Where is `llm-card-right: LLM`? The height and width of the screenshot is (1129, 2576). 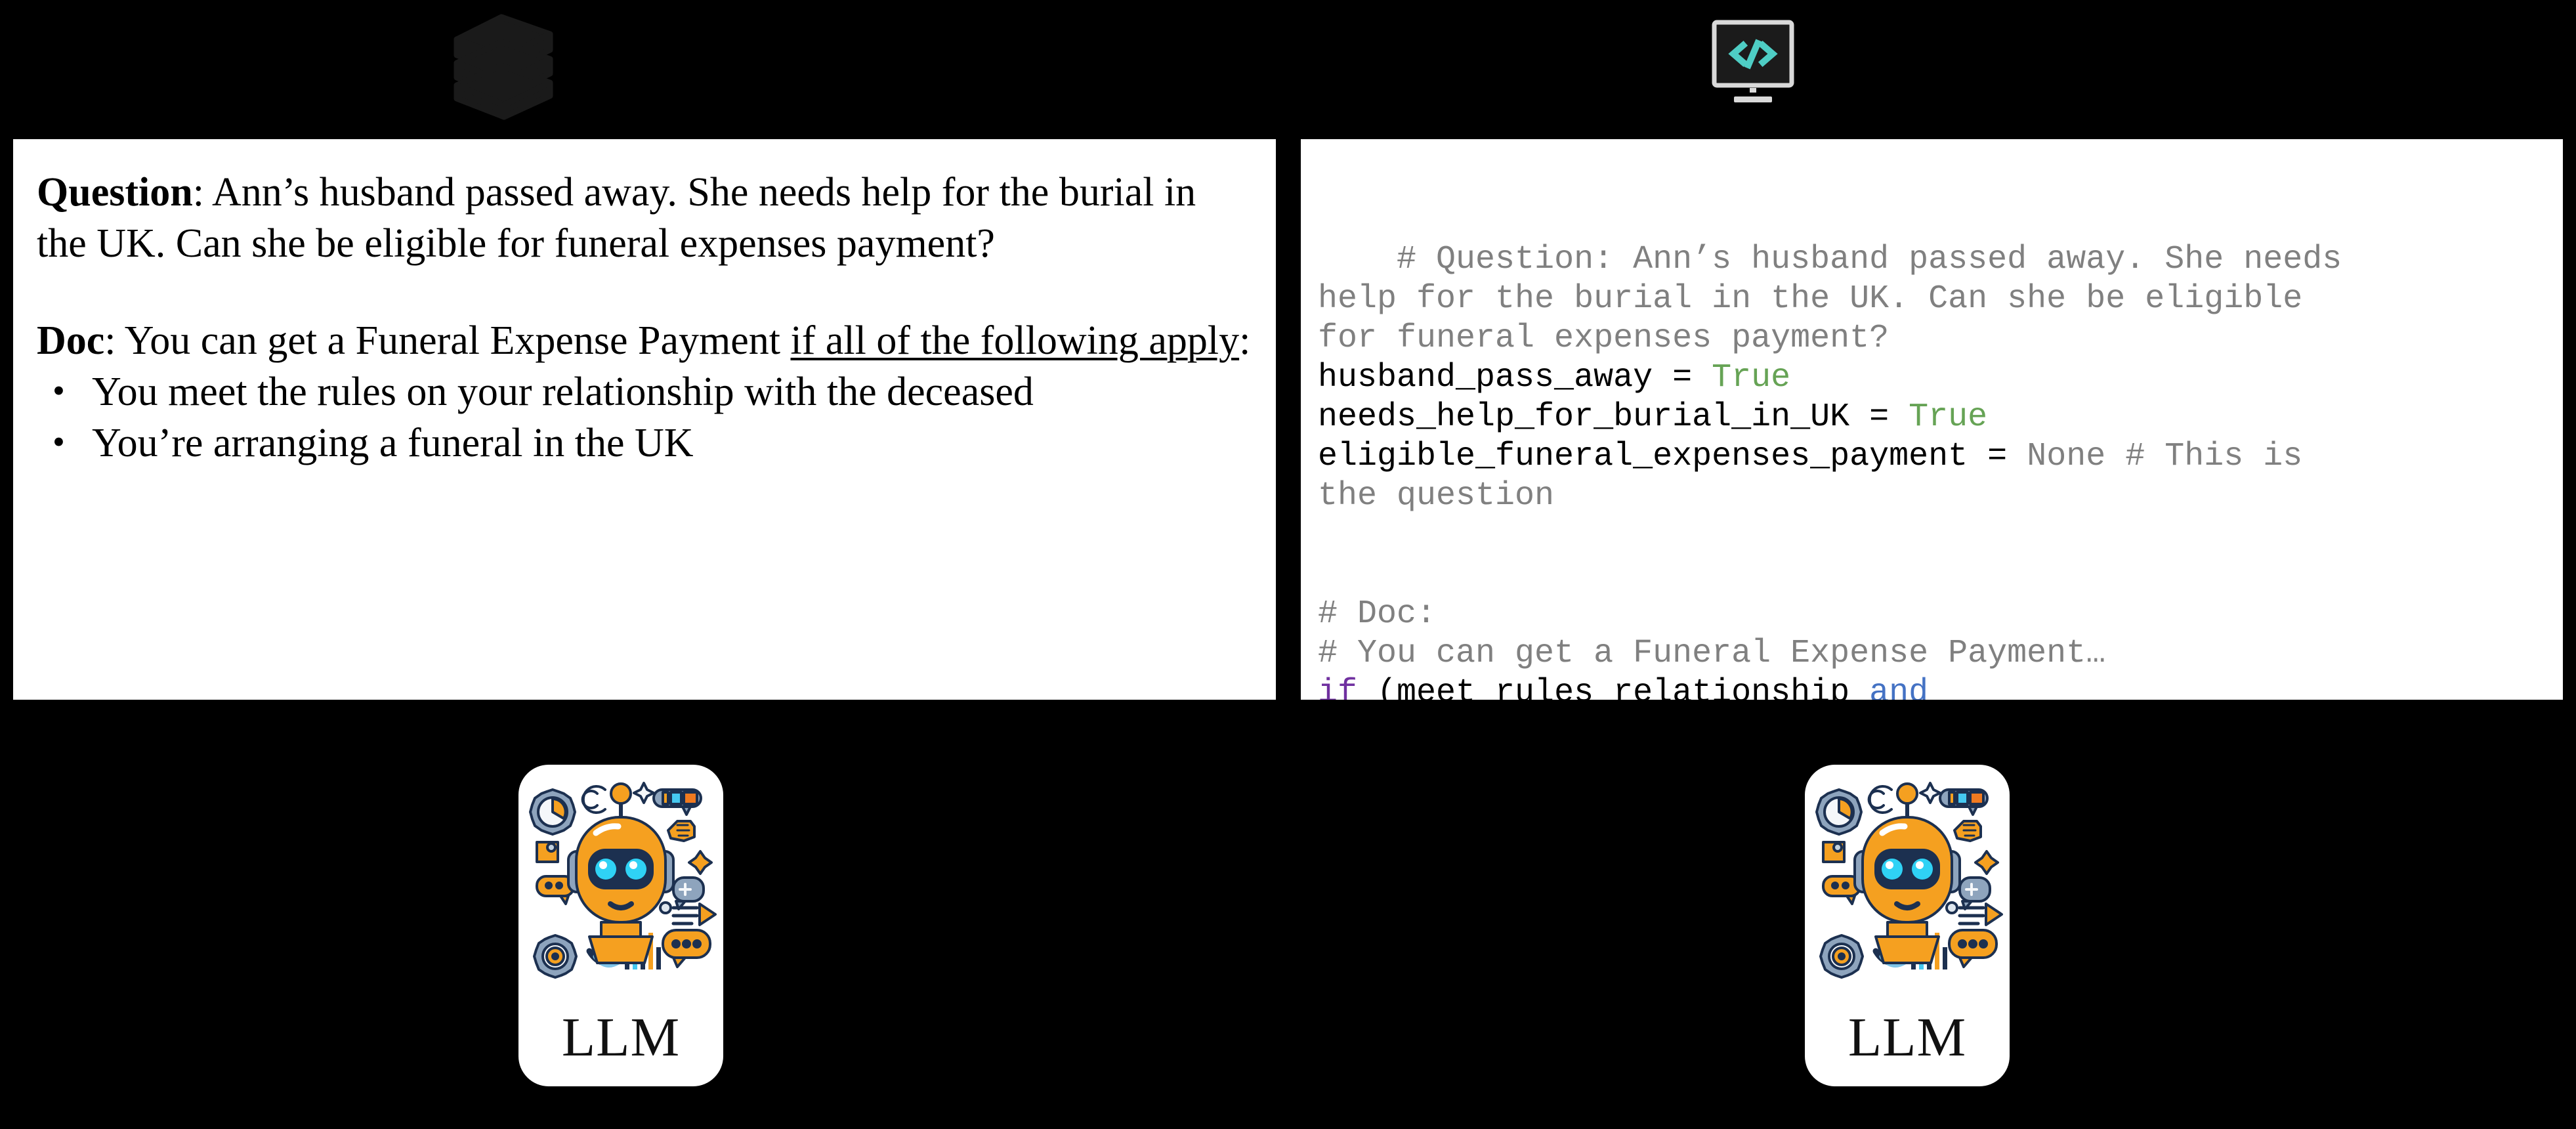 llm-card-right: LLM is located at coordinates (1907, 925).